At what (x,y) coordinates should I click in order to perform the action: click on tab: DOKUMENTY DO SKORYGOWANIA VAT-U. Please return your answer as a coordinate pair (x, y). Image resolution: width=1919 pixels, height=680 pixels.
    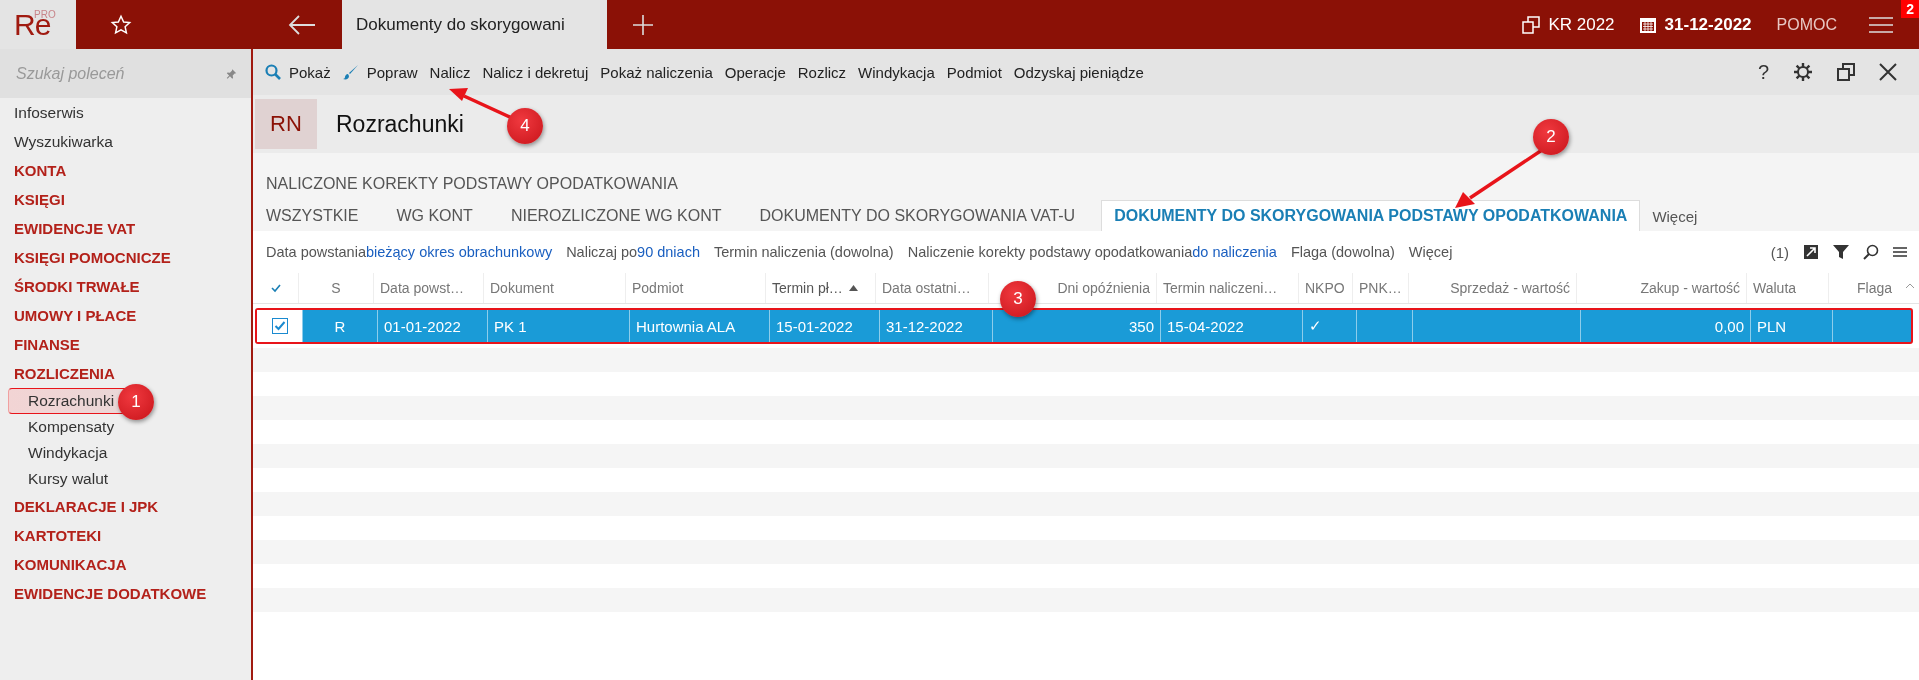
    Looking at the image, I should click on (917, 219).